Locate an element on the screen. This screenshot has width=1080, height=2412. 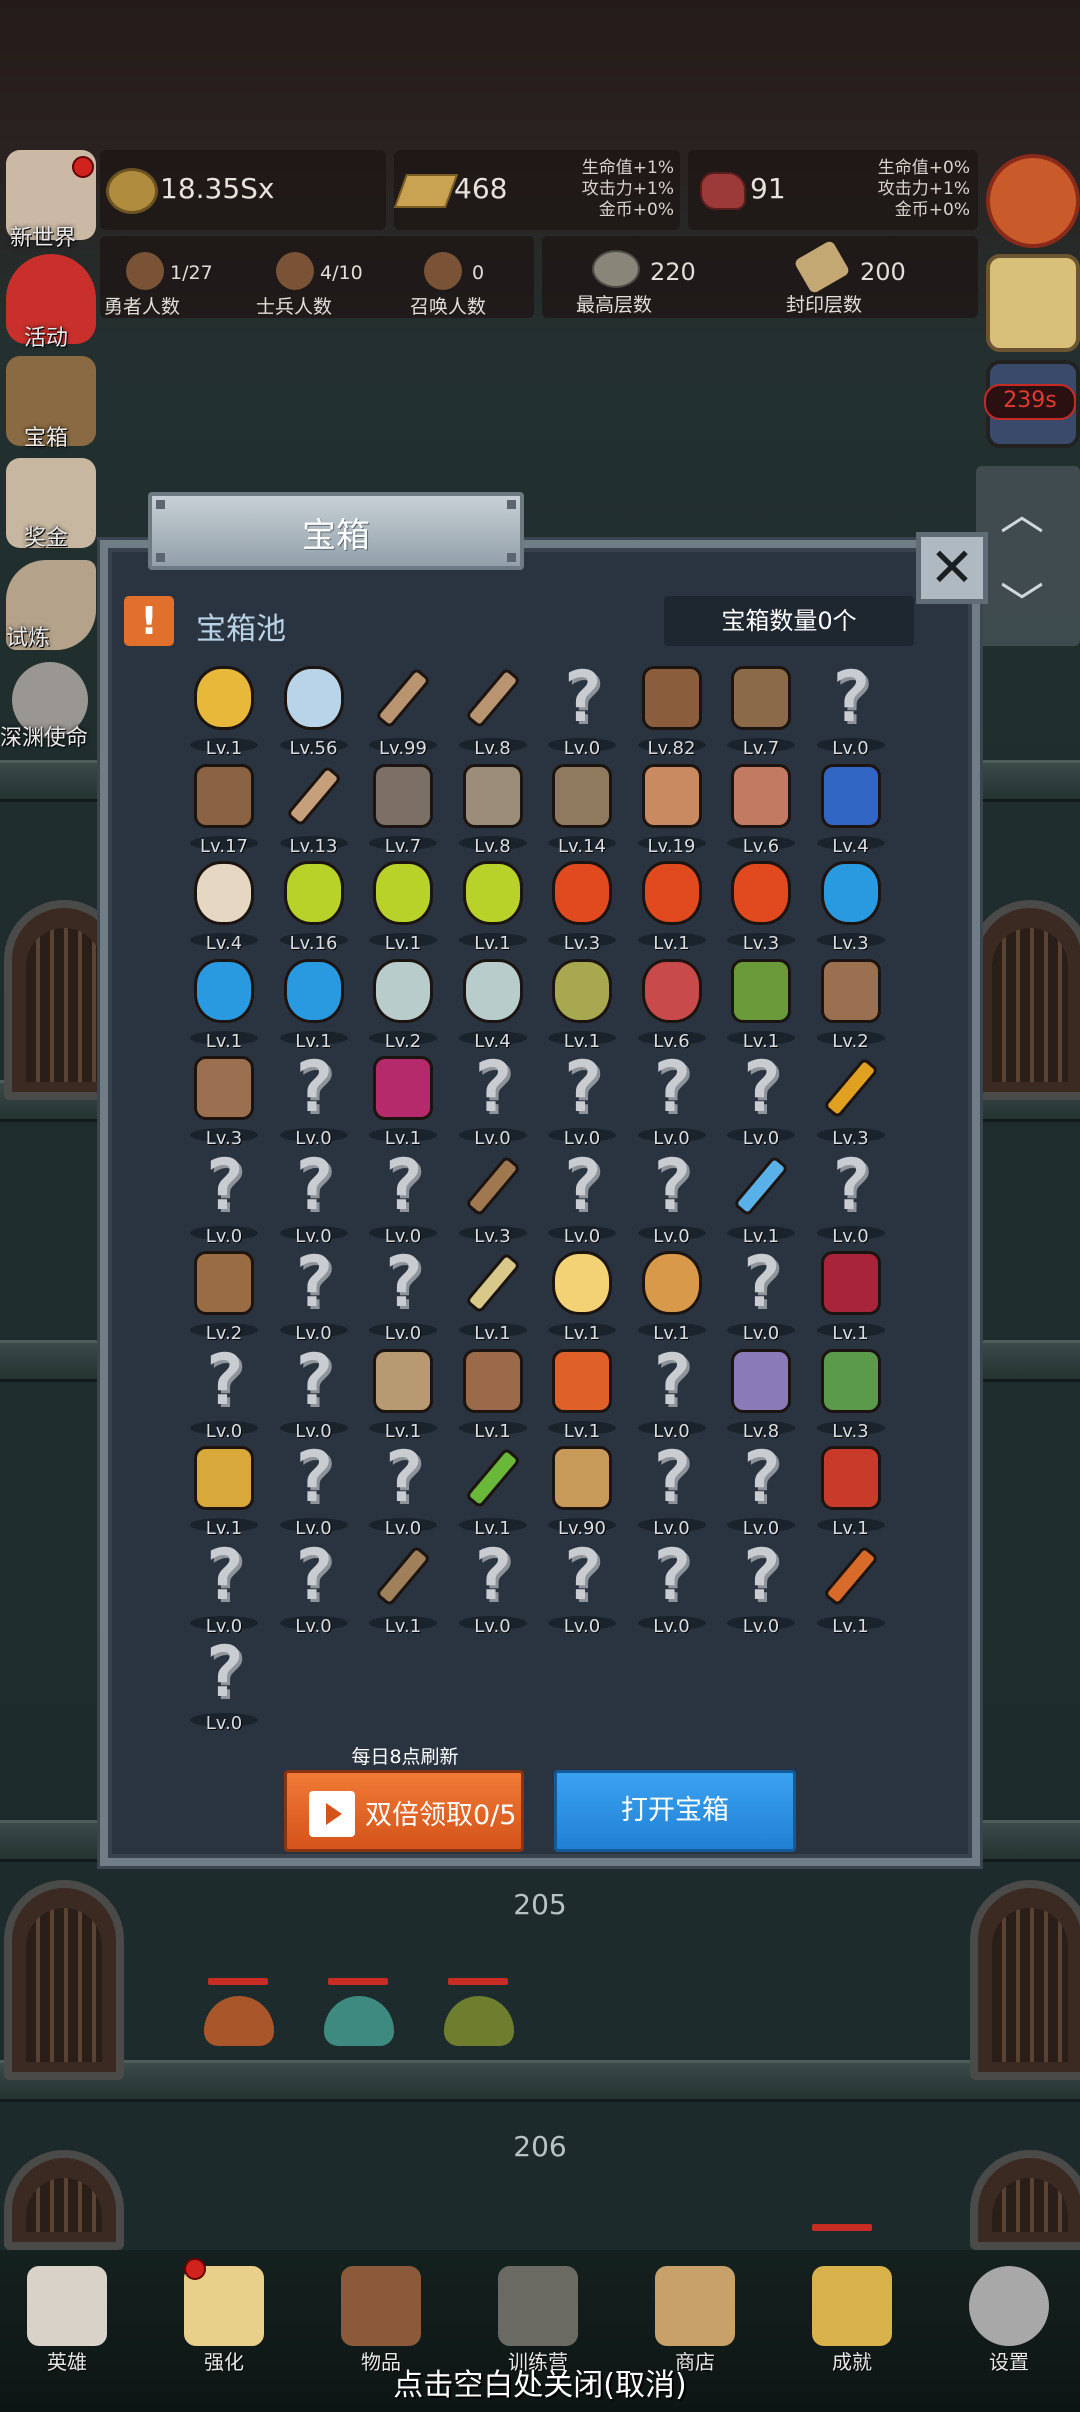
item-slot: Lv.13 is located at coordinates (314, 807).